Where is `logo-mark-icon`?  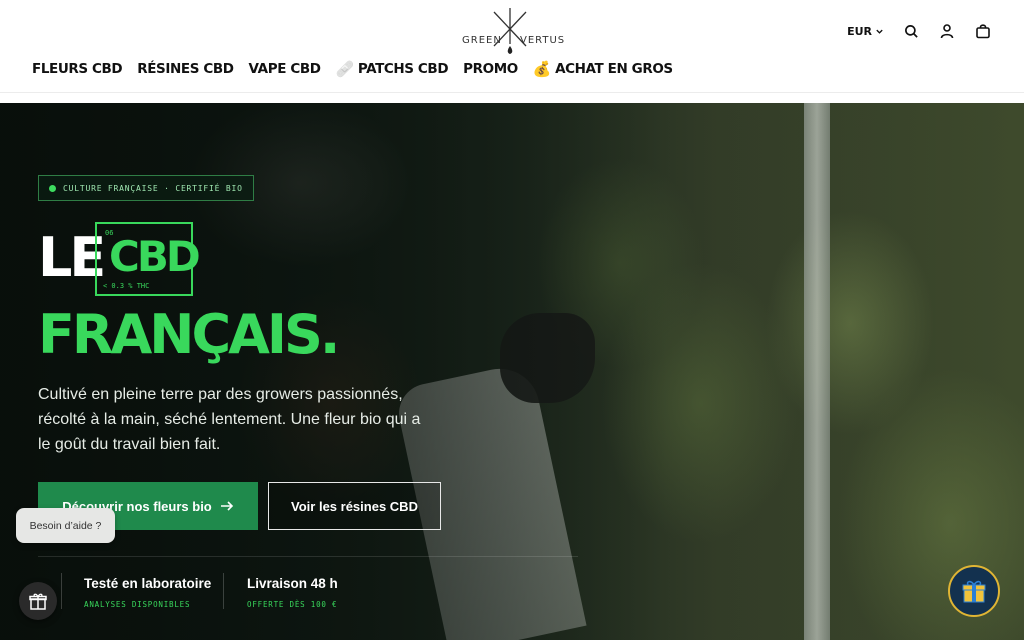 logo-mark-icon is located at coordinates (510, 31).